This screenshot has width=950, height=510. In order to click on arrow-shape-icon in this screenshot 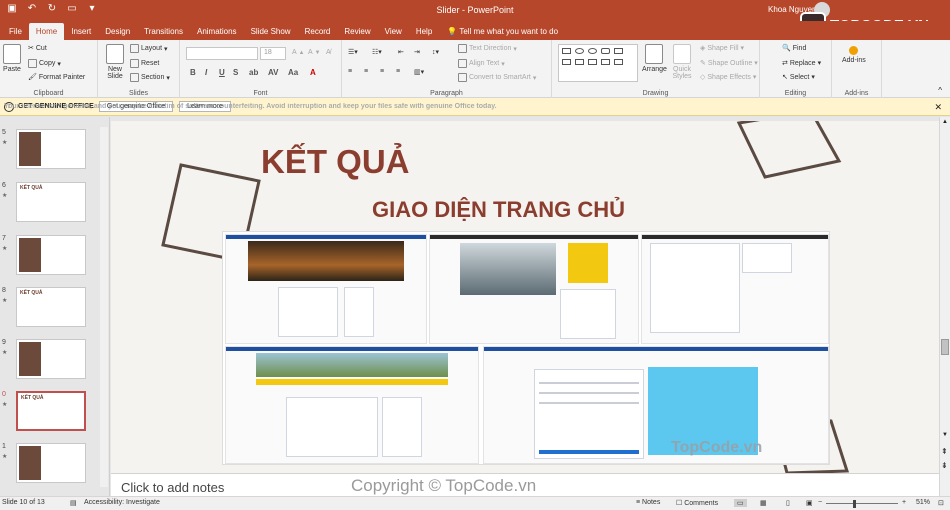, I will do `click(566, 62)`.